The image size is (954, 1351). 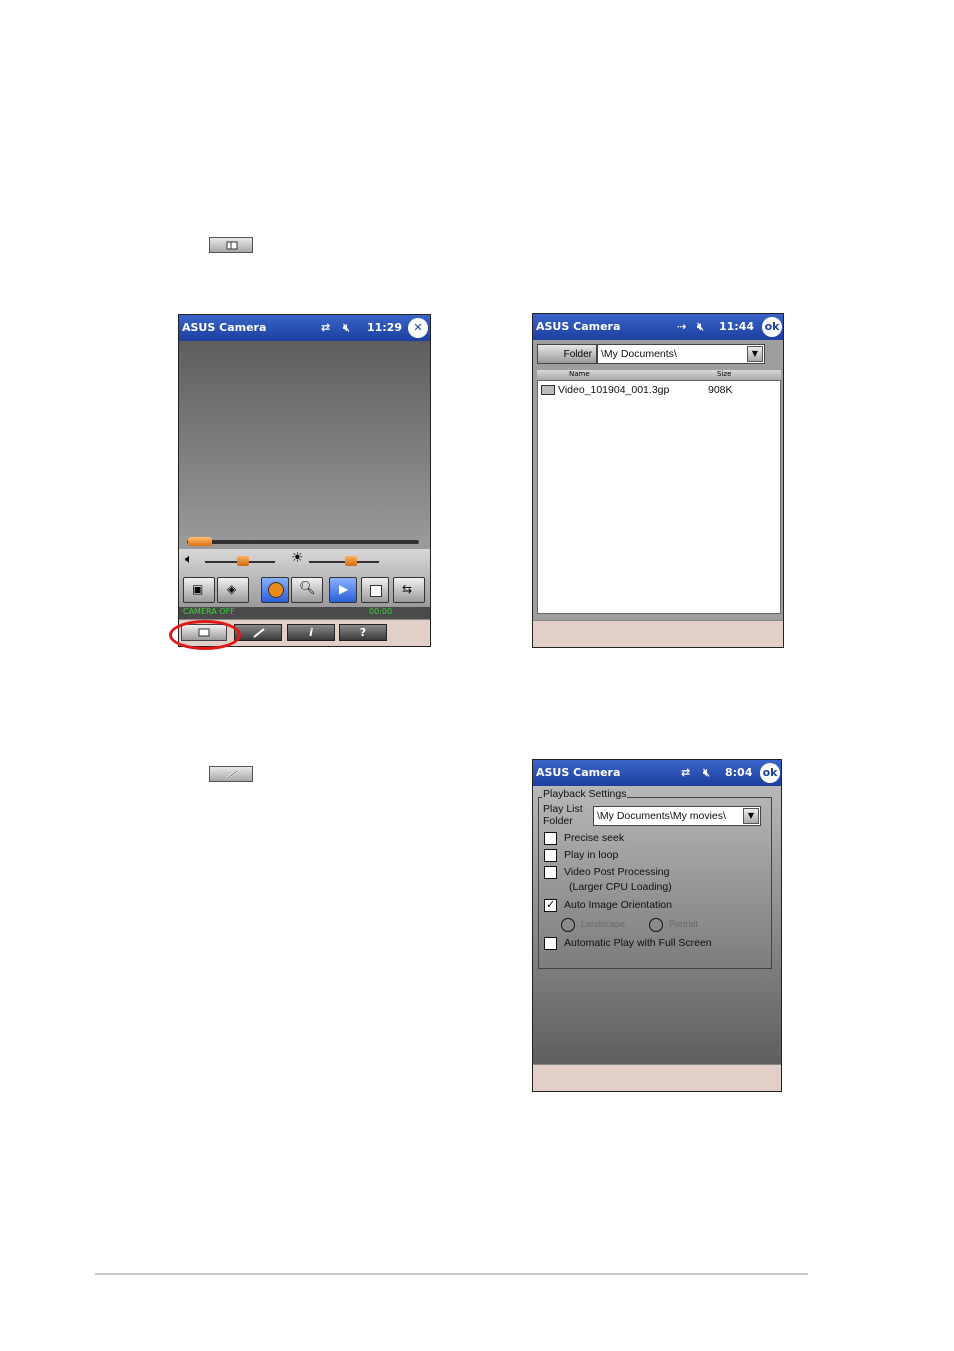 What do you see at coordinates (550, 943) in the screenshot?
I see `auto-play-fullscreen-checkbox` at bounding box center [550, 943].